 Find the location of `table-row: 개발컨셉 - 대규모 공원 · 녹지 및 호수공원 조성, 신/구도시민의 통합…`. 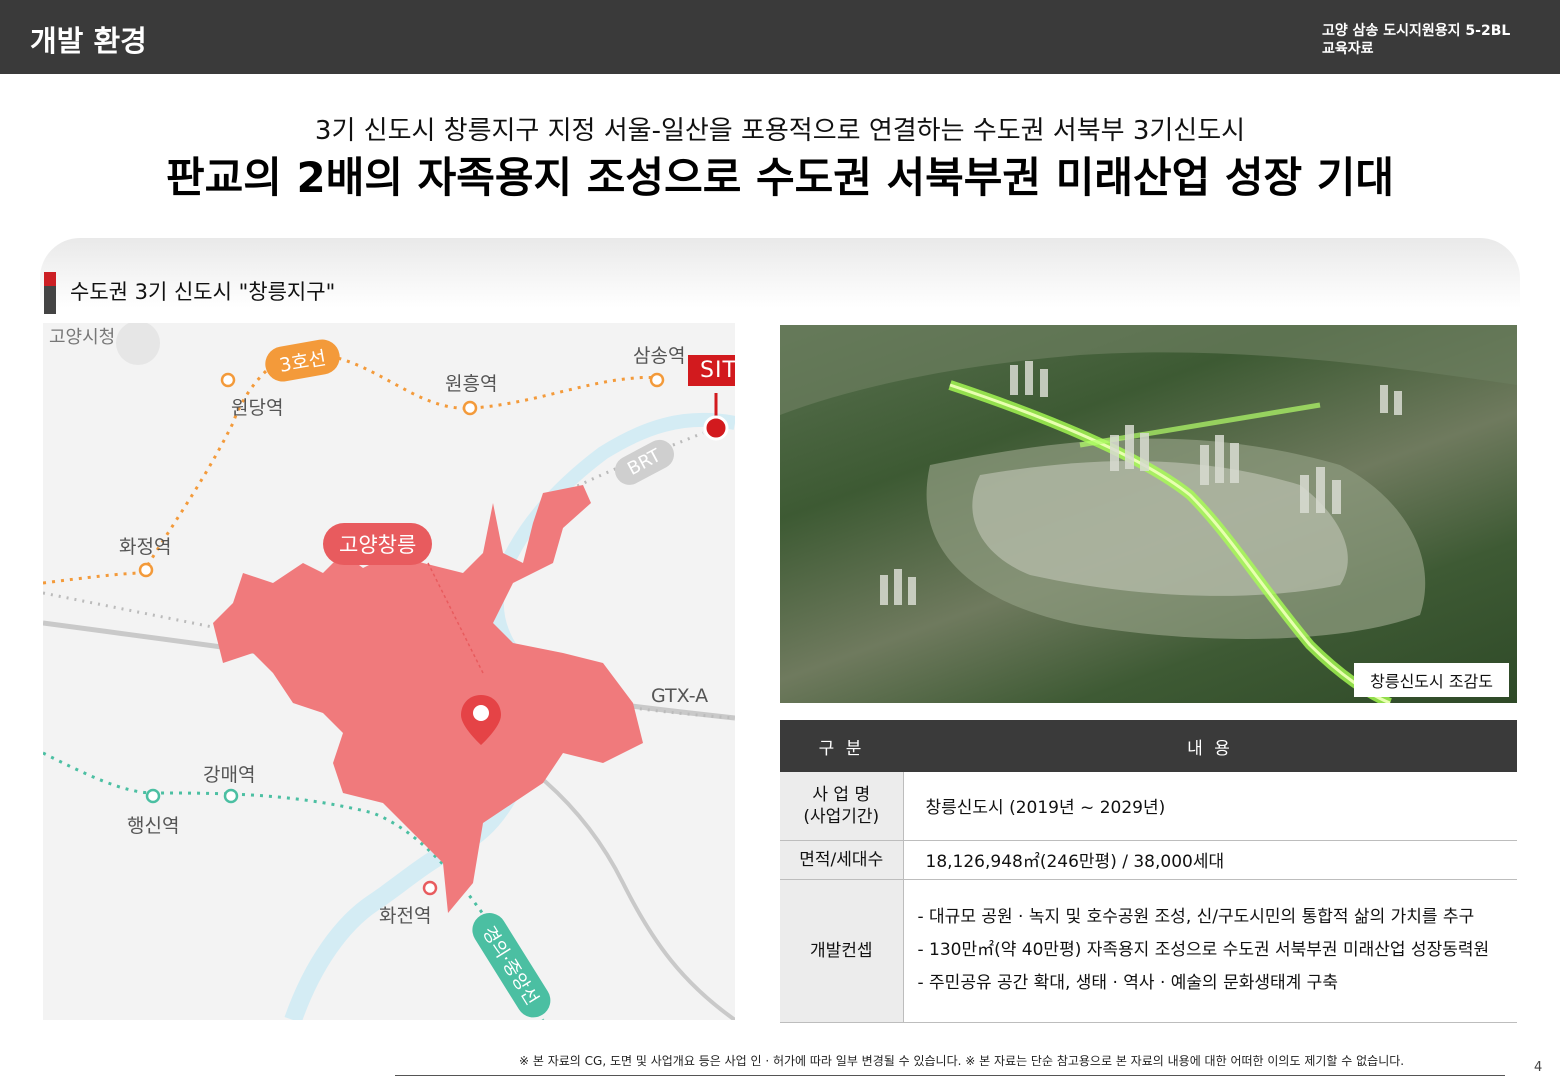

table-row: 개발컨셉 - 대규모 공원 · 녹지 및 호수공원 조성, 신/구도시민의 통합… is located at coordinates (1148, 951).